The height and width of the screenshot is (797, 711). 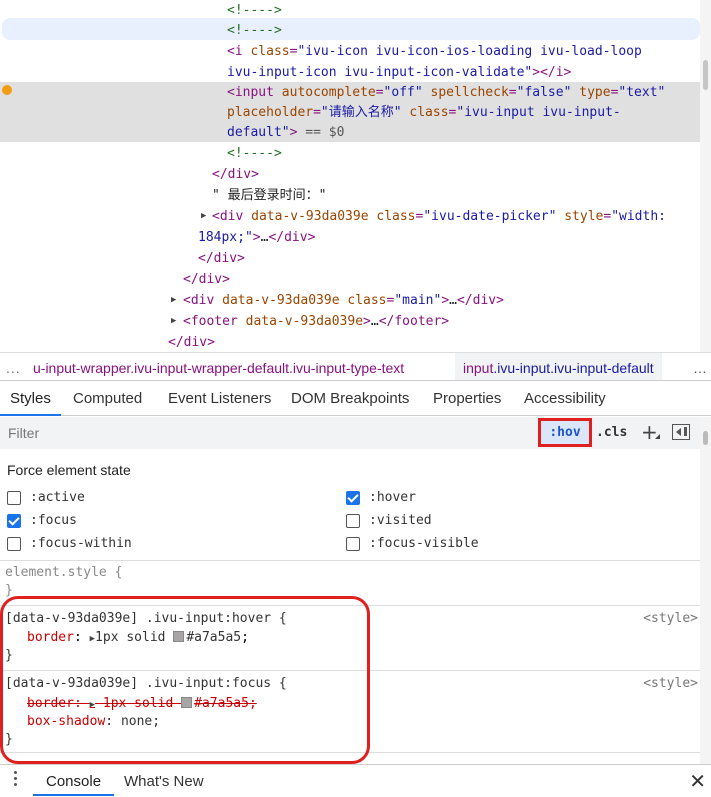 What do you see at coordinates (30, 398) in the screenshot?
I see `tab-styles: Styles` at bounding box center [30, 398].